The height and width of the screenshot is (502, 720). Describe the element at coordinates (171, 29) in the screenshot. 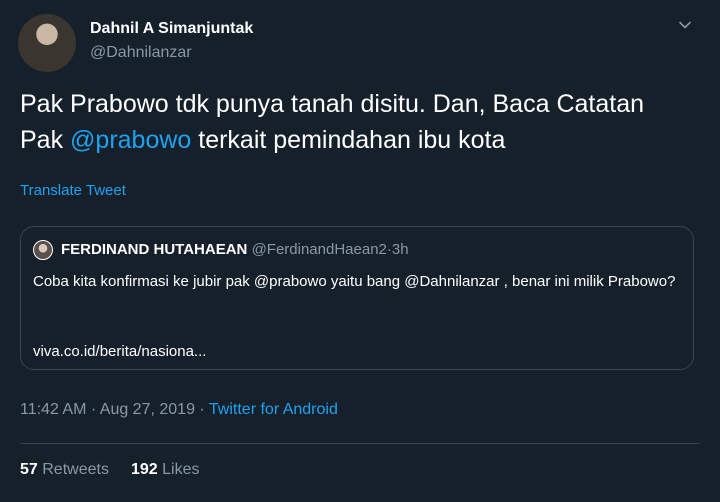

I see `author-name: Dahnil A Simanjuntak` at that location.